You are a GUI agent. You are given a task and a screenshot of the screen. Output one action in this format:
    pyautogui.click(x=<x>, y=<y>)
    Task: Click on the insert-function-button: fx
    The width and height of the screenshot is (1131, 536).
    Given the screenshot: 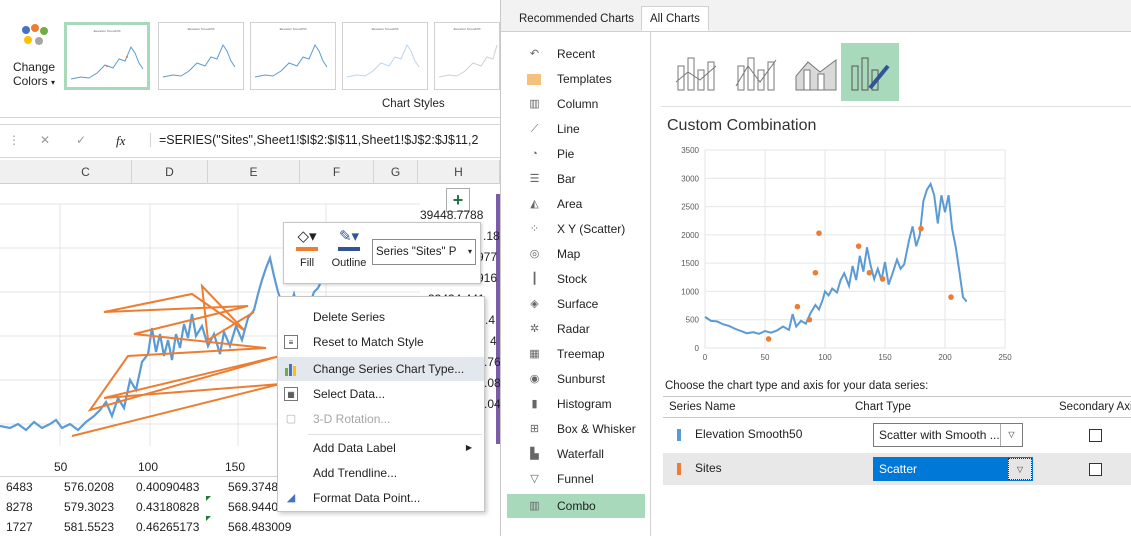 What is the action you would take?
    pyautogui.click(x=120, y=141)
    